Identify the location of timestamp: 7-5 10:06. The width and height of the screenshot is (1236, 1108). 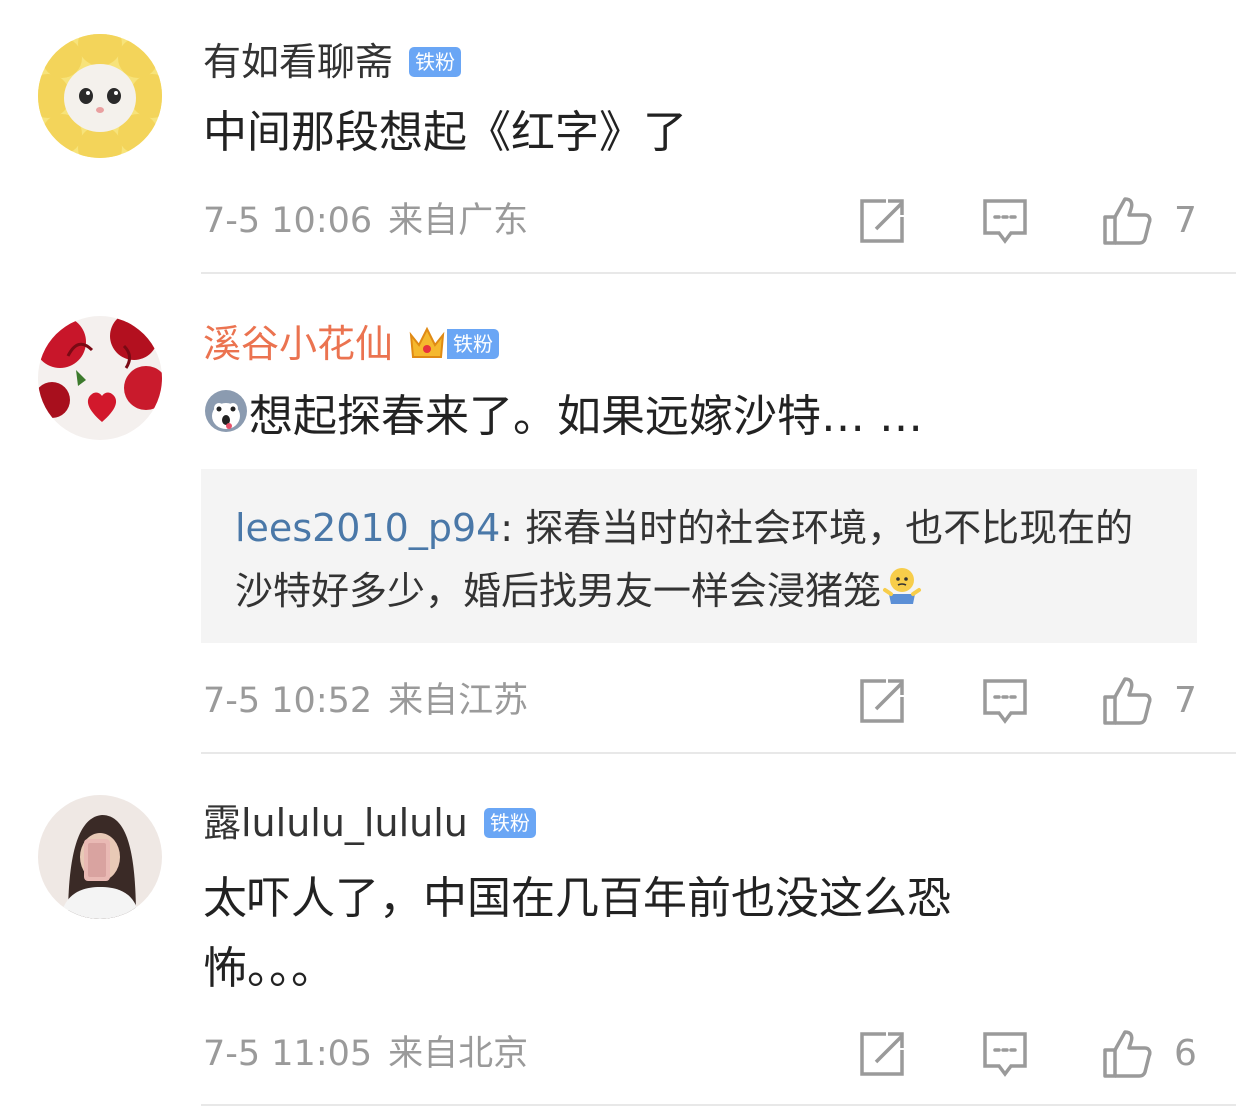
(288, 221).